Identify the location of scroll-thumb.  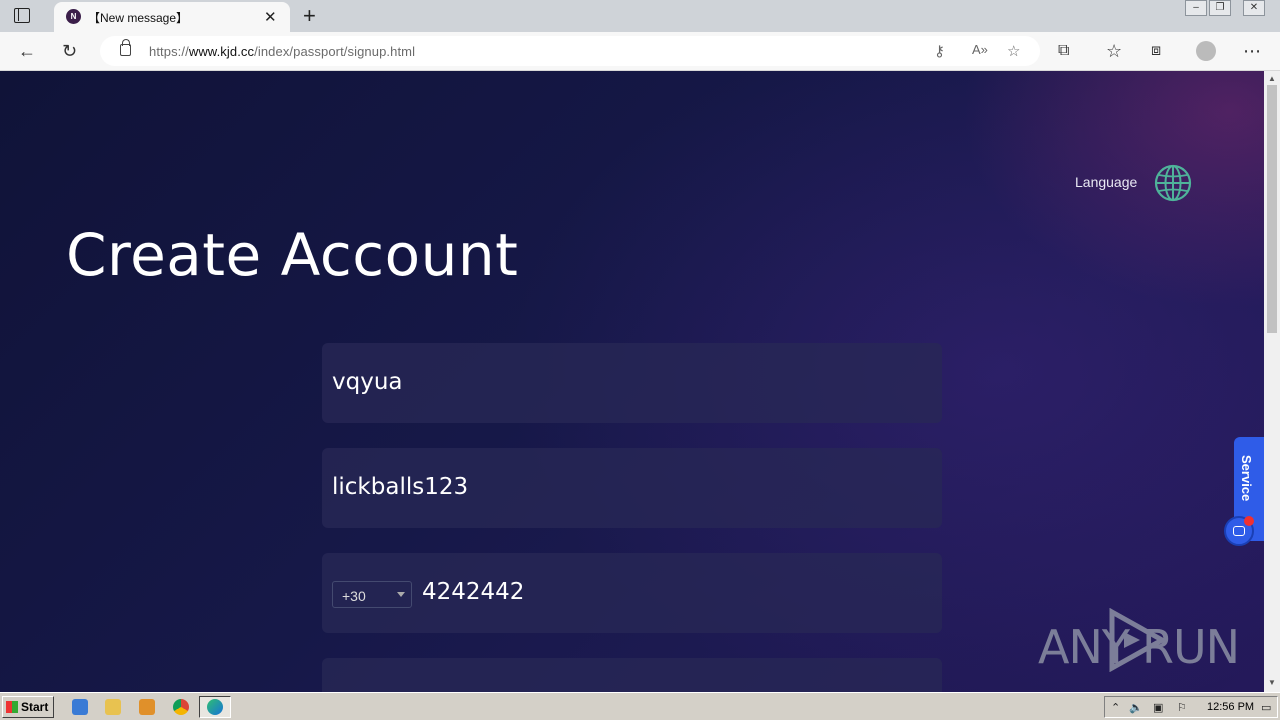
(1272, 209).